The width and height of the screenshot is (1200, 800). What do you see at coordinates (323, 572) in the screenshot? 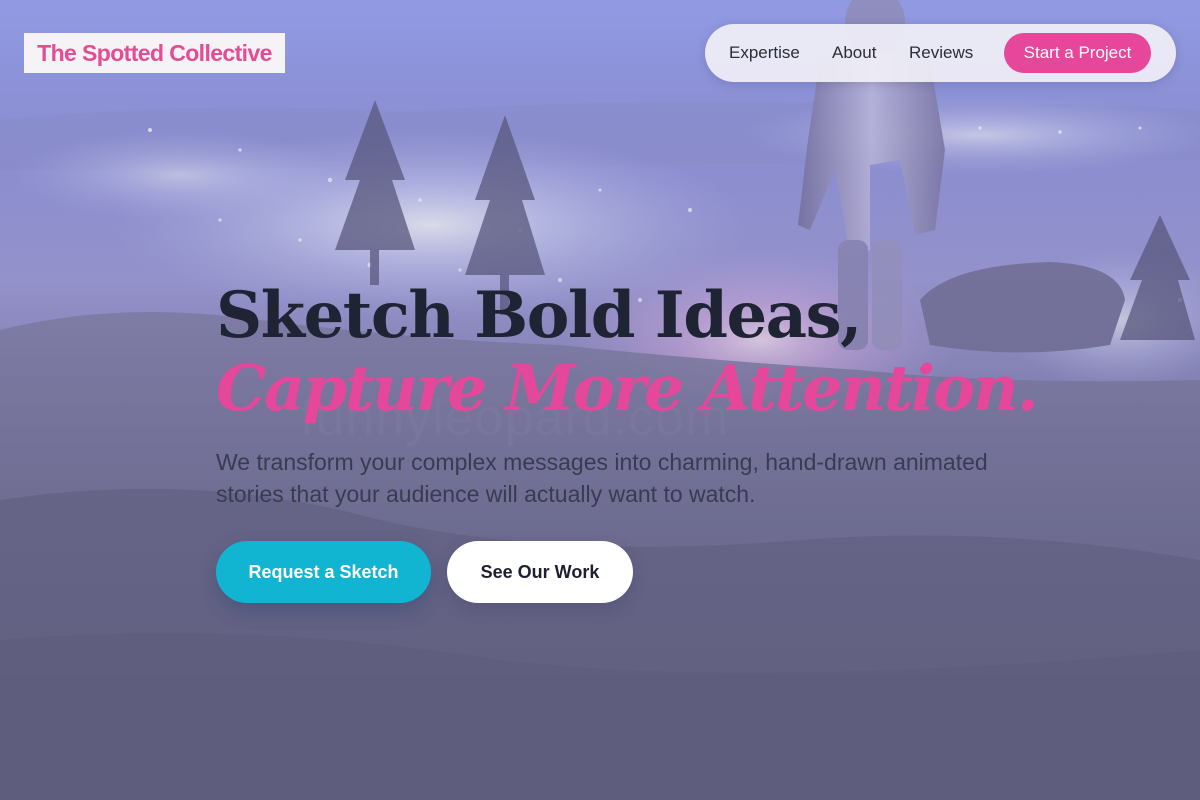
I see `request-sketch-button: Request a Sketch` at bounding box center [323, 572].